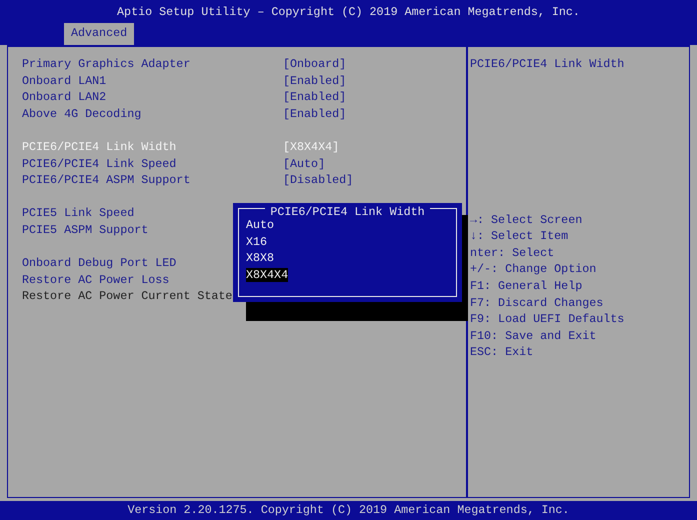 The height and width of the screenshot is (520, 697). Describe the element at coordinates (348, 12) in the screenshot. I see `window-title: Aptio Setup Utility – Copyright (C) 2019 American Megatrends, Inc.` at that location.